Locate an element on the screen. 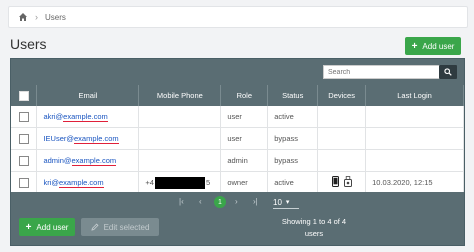  page-size-value: 10 is located at coordinates (277, 202).